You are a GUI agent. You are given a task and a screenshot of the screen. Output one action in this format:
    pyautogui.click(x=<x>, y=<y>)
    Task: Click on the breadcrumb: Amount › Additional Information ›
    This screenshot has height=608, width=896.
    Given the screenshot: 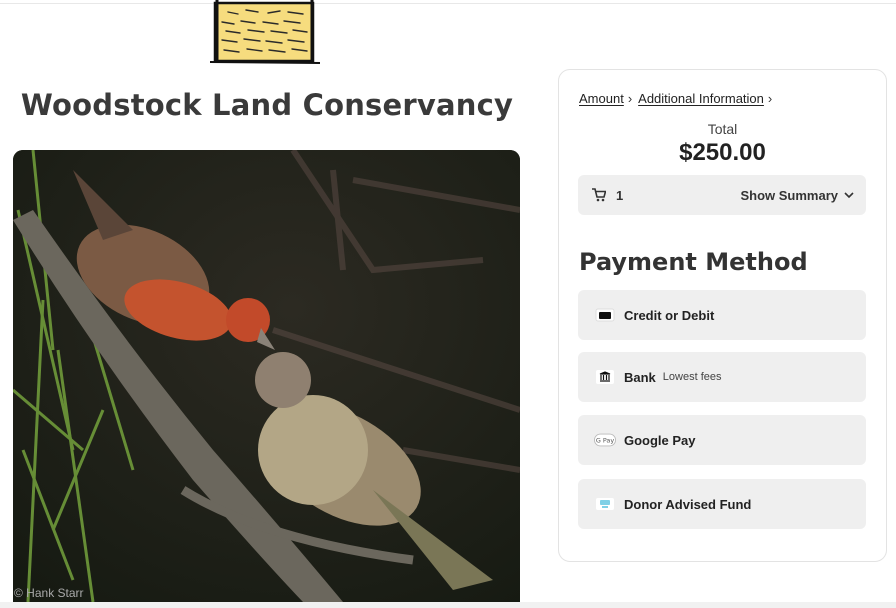 What is the action you would take?
    pyautogui.click(x=676, y=98)
    